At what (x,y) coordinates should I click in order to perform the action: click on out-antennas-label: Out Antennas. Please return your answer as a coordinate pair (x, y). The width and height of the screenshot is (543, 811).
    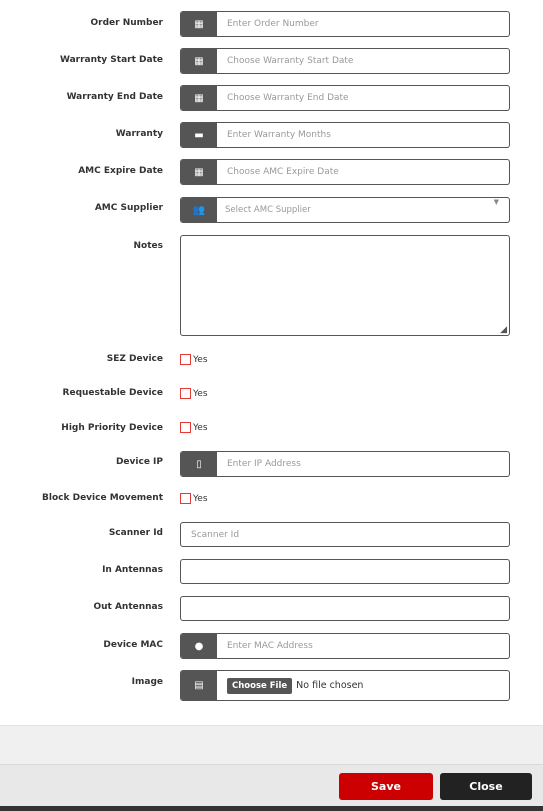
    Looking at the image, I should click on (128, 607).